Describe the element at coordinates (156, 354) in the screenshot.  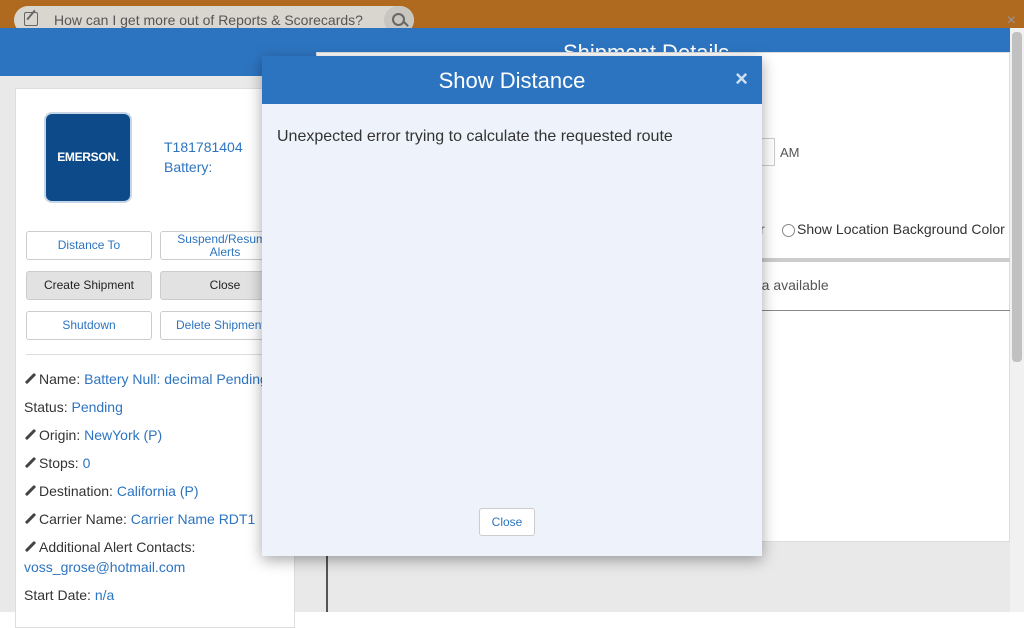
I see `divider` at that location.